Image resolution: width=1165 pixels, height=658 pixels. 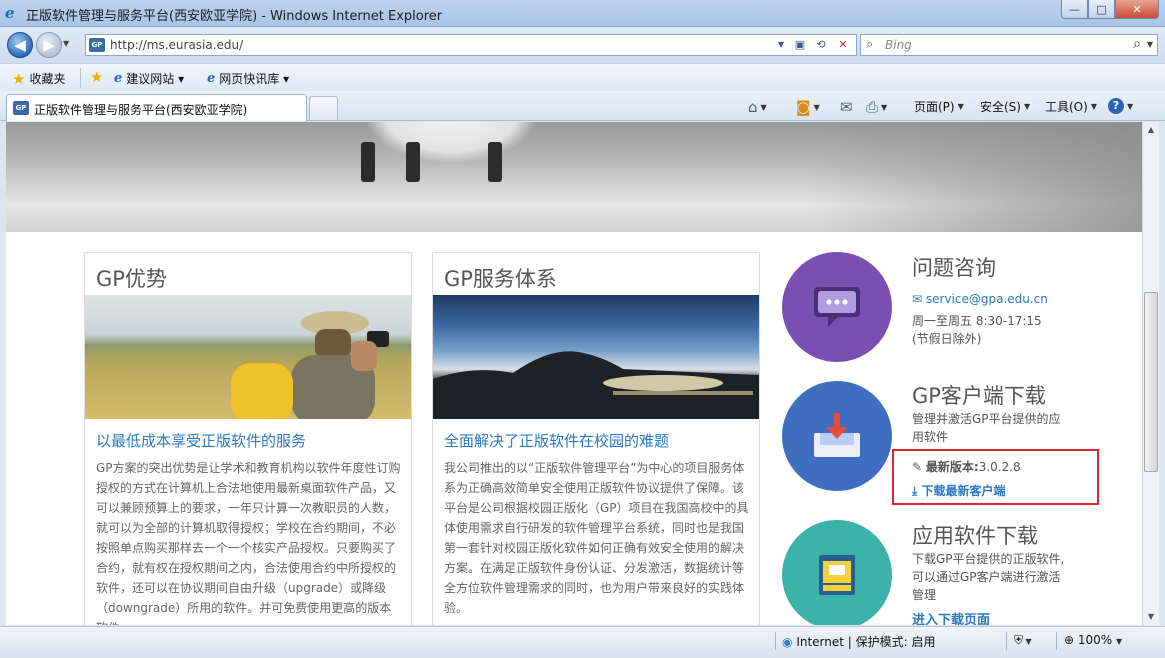 I want to click on address-url: http://ms.eurasia.edu/, so click(x=176, y=45).